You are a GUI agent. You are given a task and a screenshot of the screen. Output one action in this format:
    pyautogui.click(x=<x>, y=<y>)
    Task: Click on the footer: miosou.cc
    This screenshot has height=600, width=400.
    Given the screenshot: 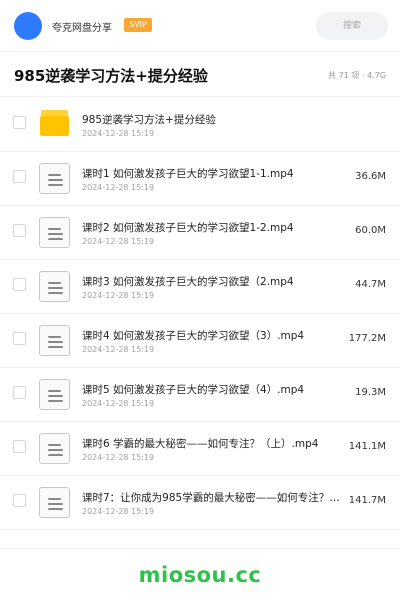 What is the action you would take?
    pyautogui.click(x=200, y=574)
    